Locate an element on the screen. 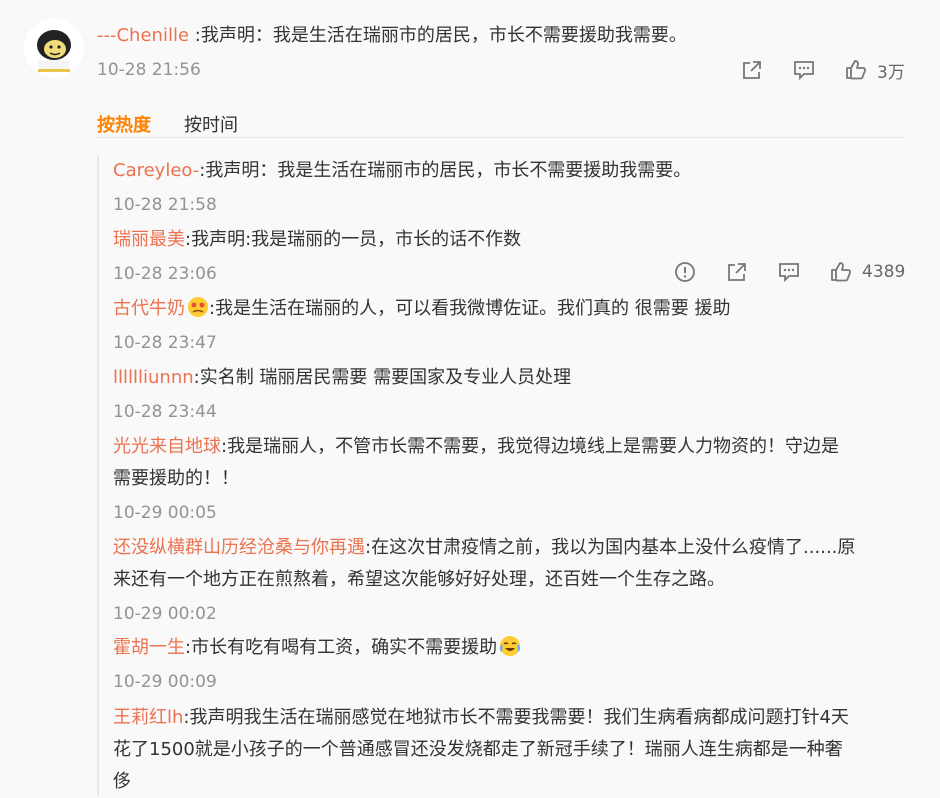  divider is located at coordinates (500, 137).